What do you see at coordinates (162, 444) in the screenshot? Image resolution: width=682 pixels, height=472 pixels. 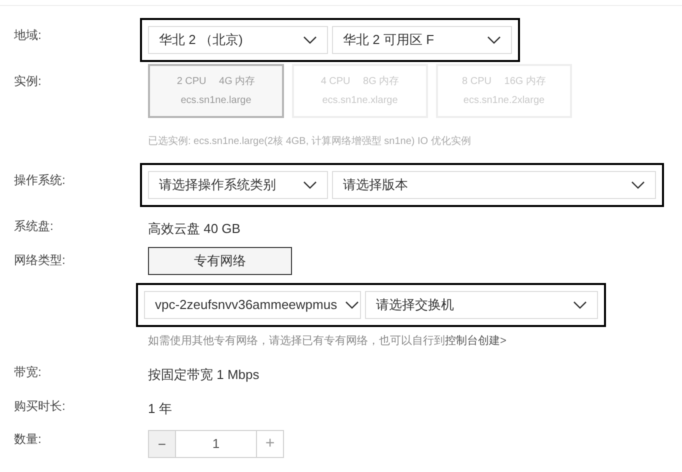 I see `minus-button: −` at bounding box center [162, 444].